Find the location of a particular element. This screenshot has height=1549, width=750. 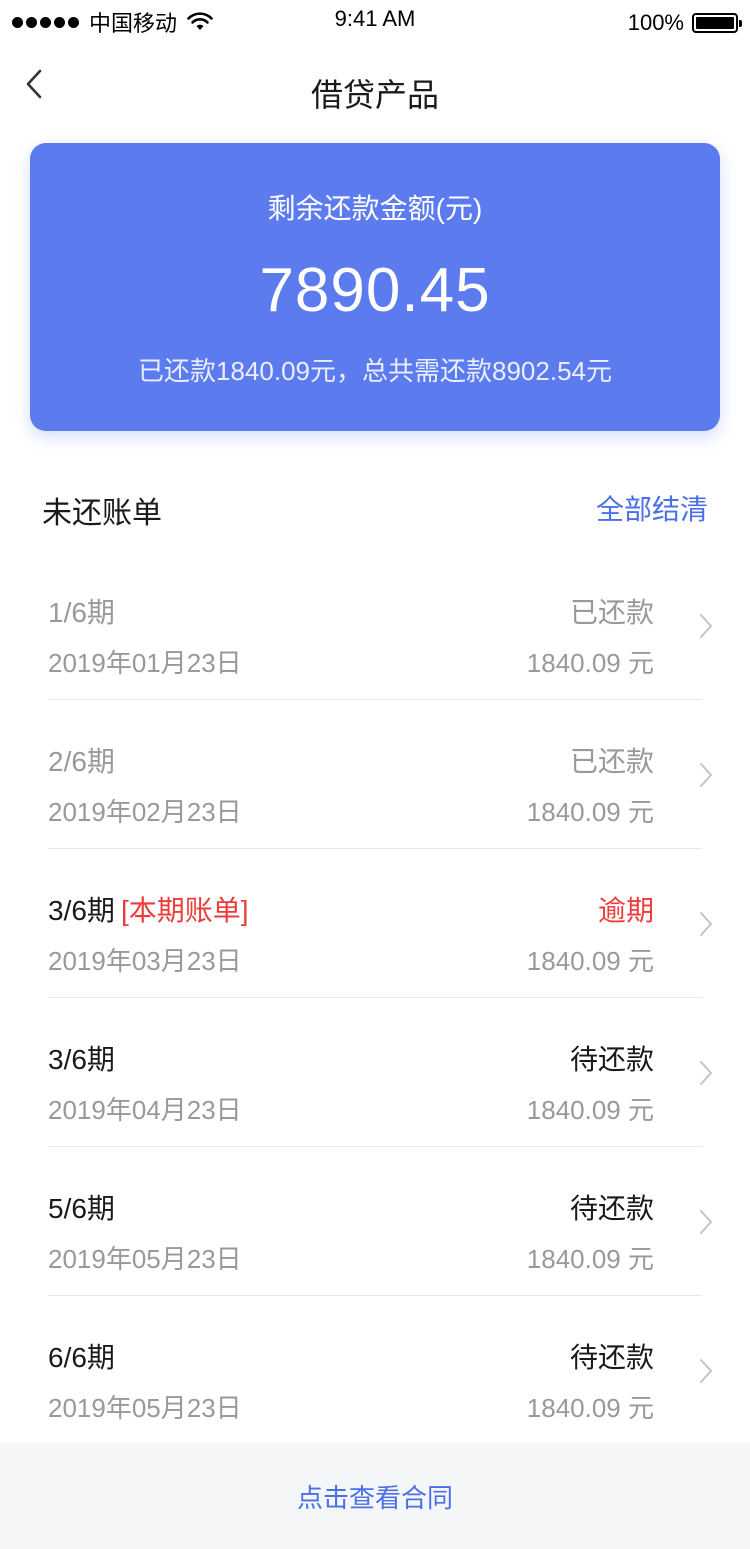

bill-status-overdue: 逾期 is located at coordinates (625, 910).